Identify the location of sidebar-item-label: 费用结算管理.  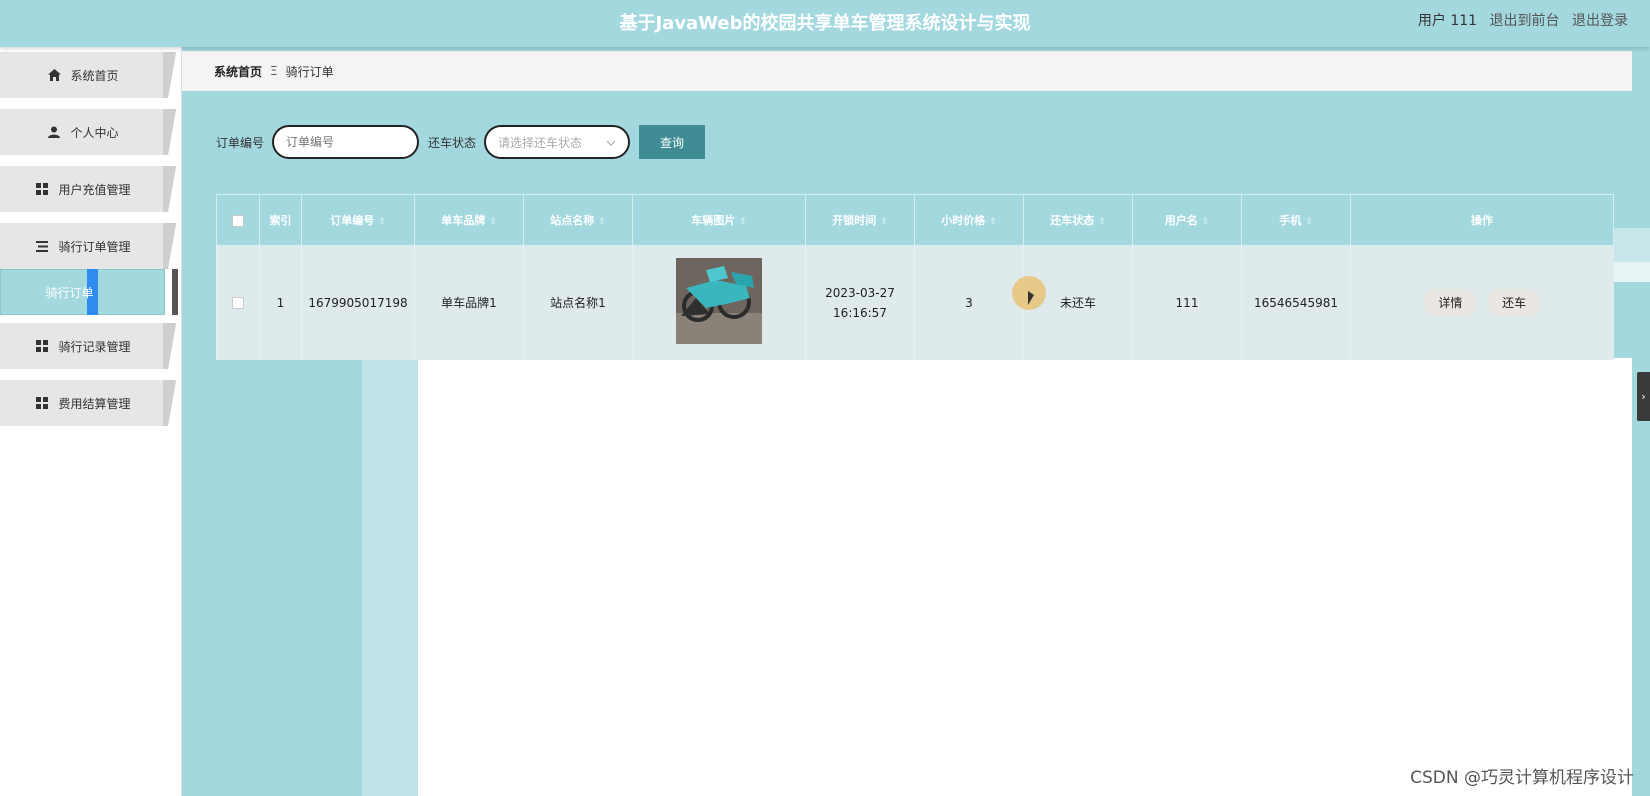
(94, 403).